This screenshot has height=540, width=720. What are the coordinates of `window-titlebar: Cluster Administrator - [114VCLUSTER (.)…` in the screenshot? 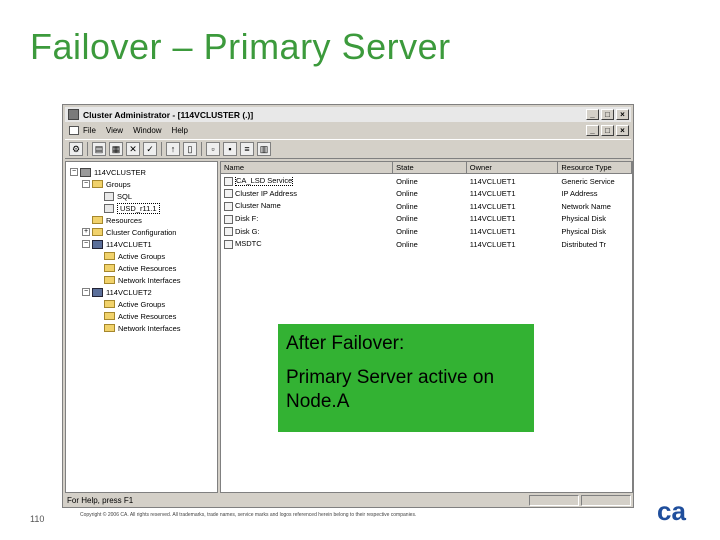 It's located at (348, 114).